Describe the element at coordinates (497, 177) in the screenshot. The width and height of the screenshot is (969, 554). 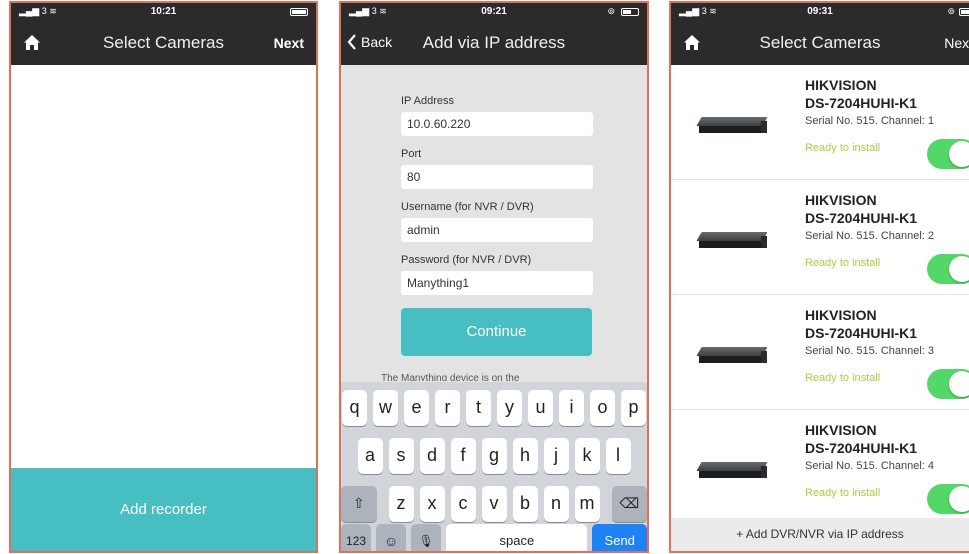
I see `port-field: 80` at that location.